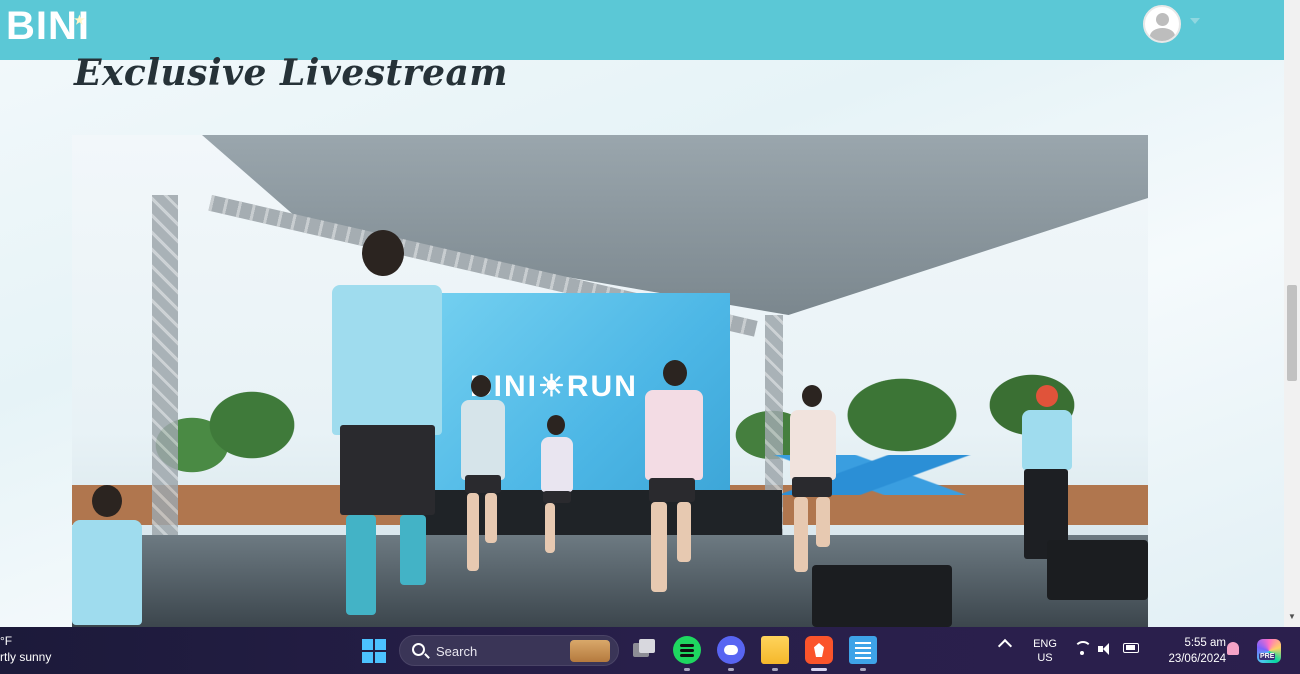 This screenshot has width=1300, height=674. What do you see at coordinates (1267, 656) in the screenshot?
I see `copilot-badge: PRE` at bounding box center [1267, 656].